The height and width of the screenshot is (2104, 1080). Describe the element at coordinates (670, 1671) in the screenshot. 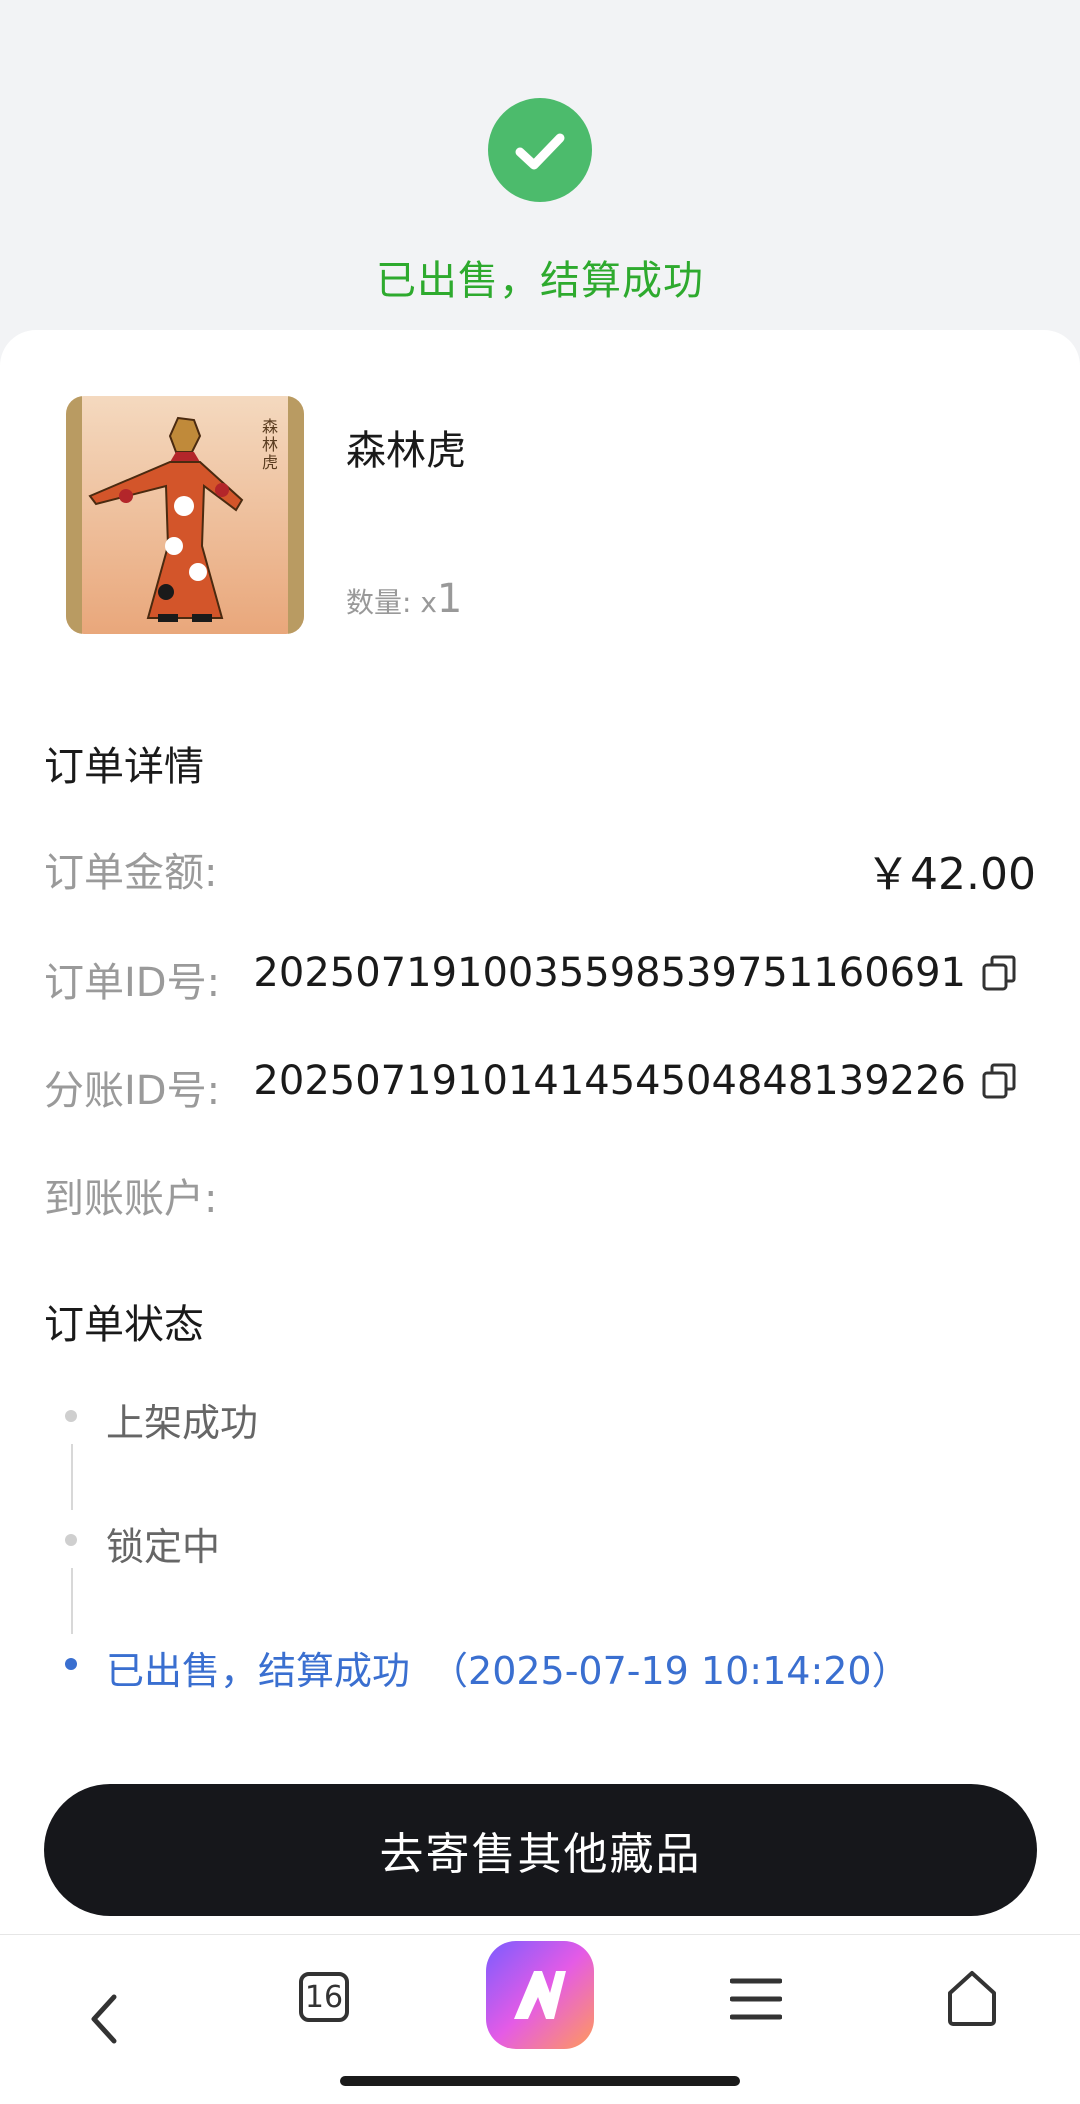

I see `timeline-step-sold-time: （2025-07-19 10:14:20）` at that location.